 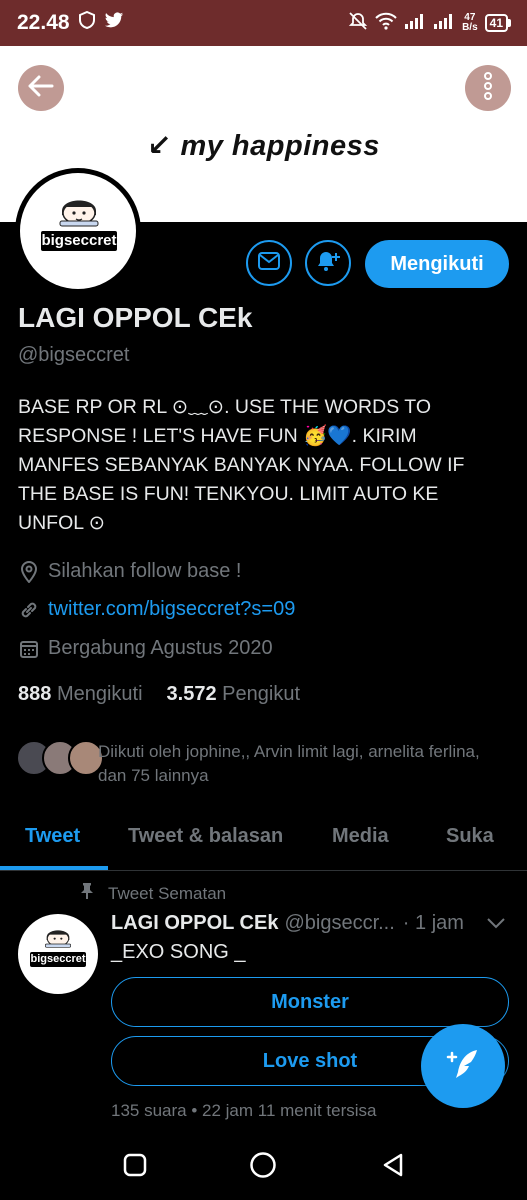 I want to click on chevron-down-icon, so click(x=496, y=925).